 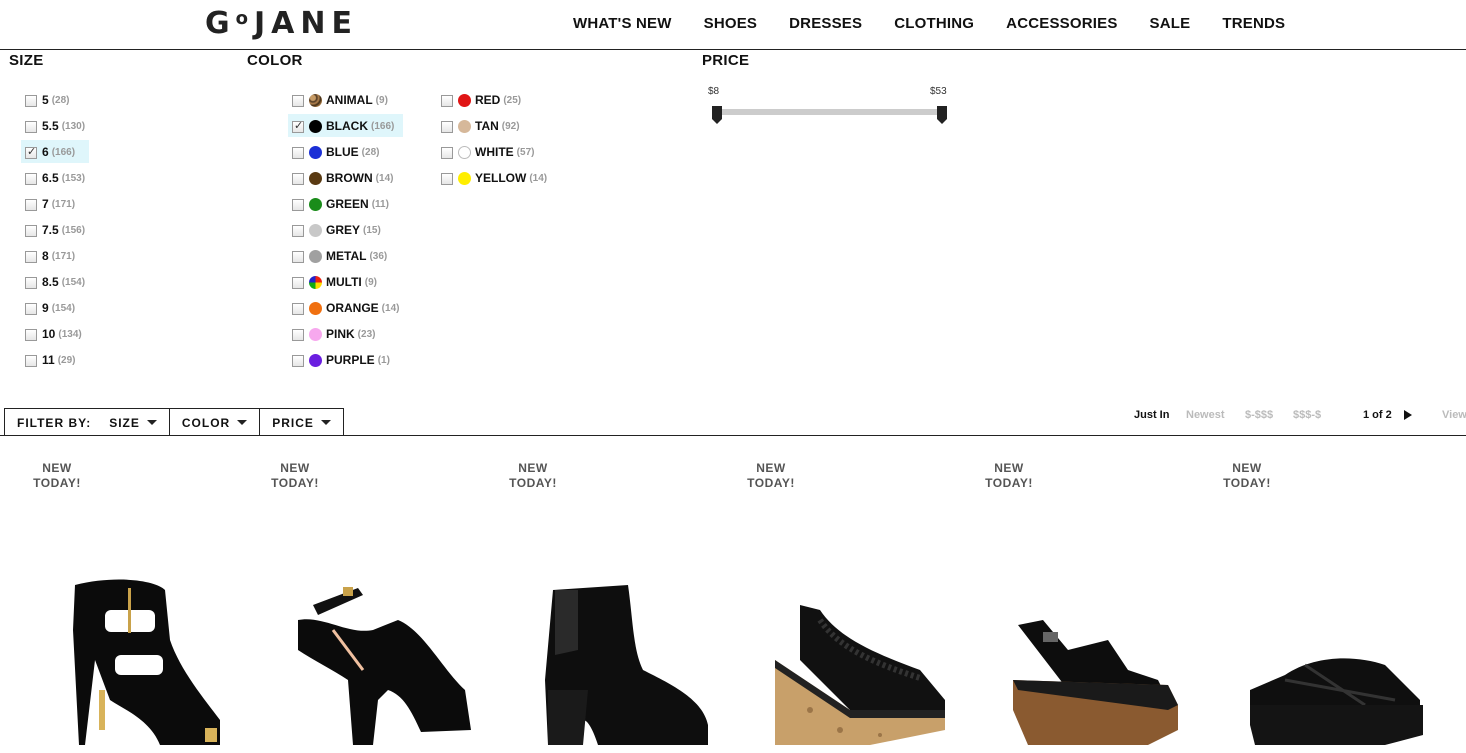 What do you see at coordinates (345, 360) in the screenshot?
I see `color-option-purple: PURPLE (1)` at bounding box center [345, 360].